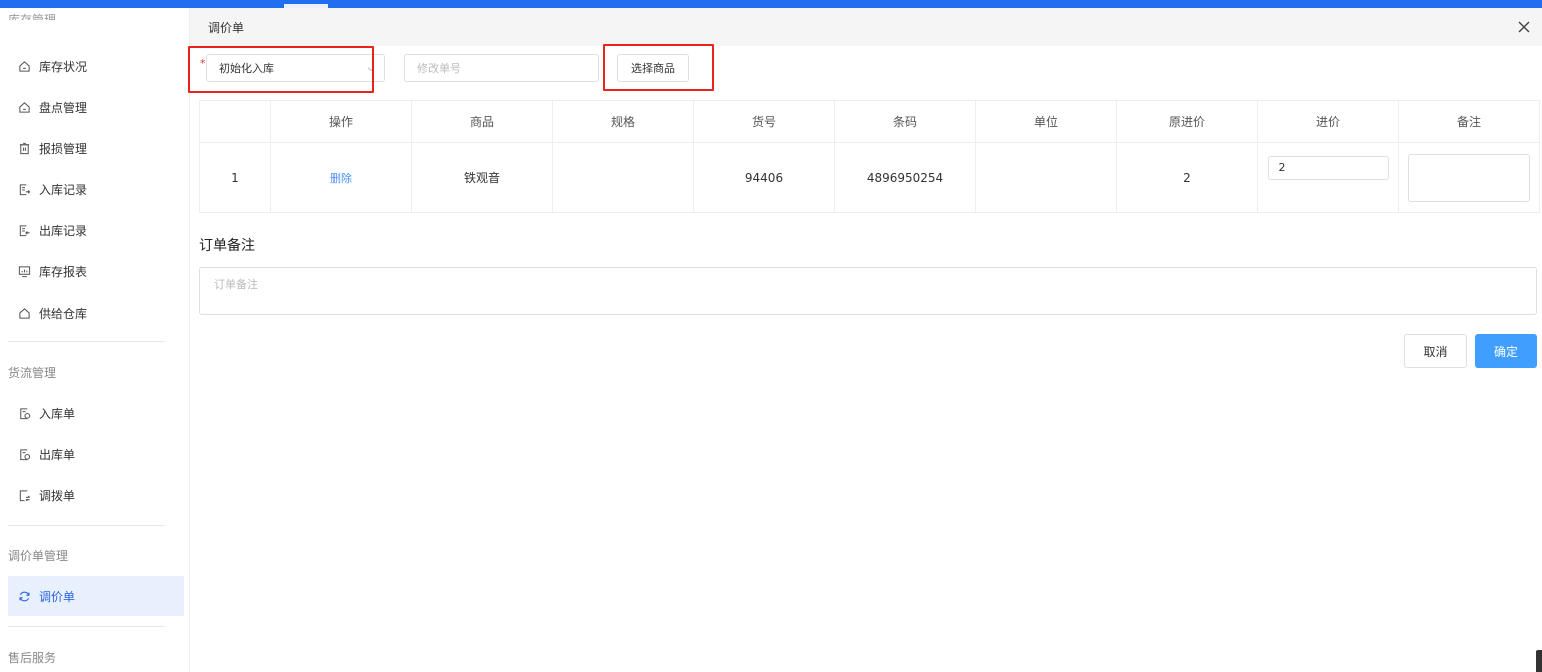  I want to click on refresh-icon, so click(24, 596).